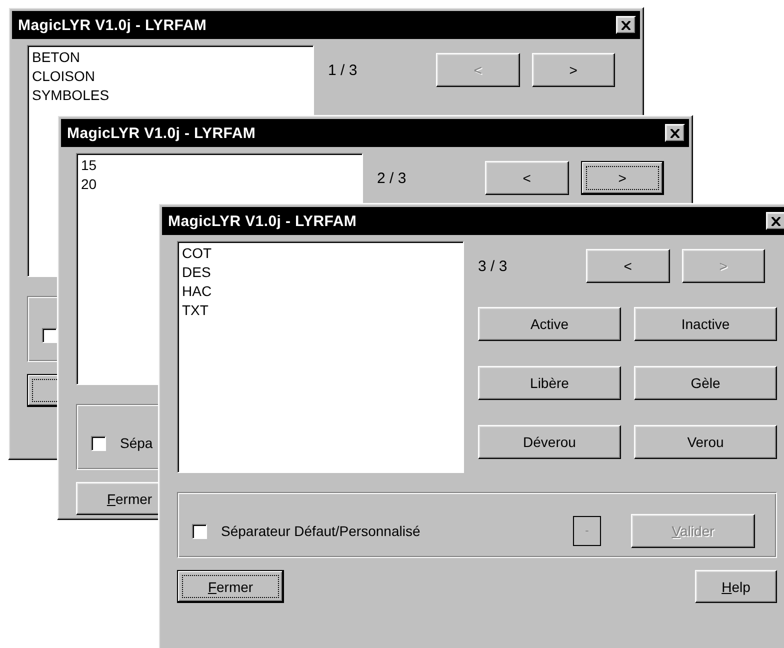 This screenshot has height=648, width=784. What do you see at coordinates (136, 443) in the screenshot?
I see `checkbox-label: Sépa` at bounding box center [136, 443].